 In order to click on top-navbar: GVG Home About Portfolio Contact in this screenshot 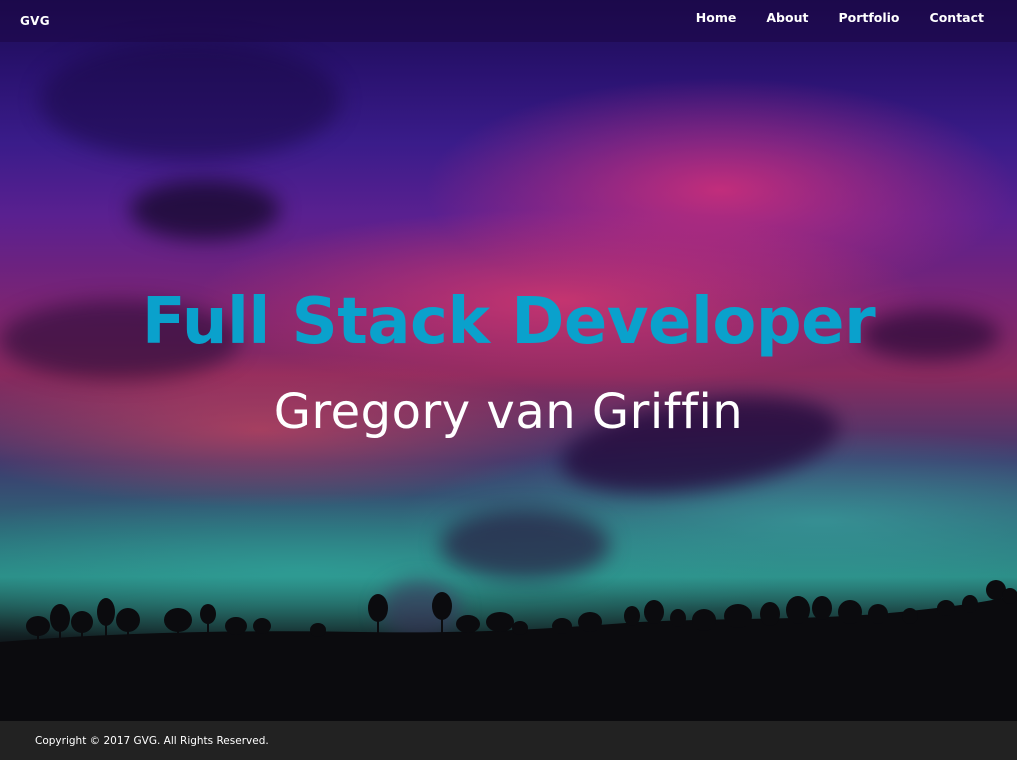, I will do `click(508, 21)`.